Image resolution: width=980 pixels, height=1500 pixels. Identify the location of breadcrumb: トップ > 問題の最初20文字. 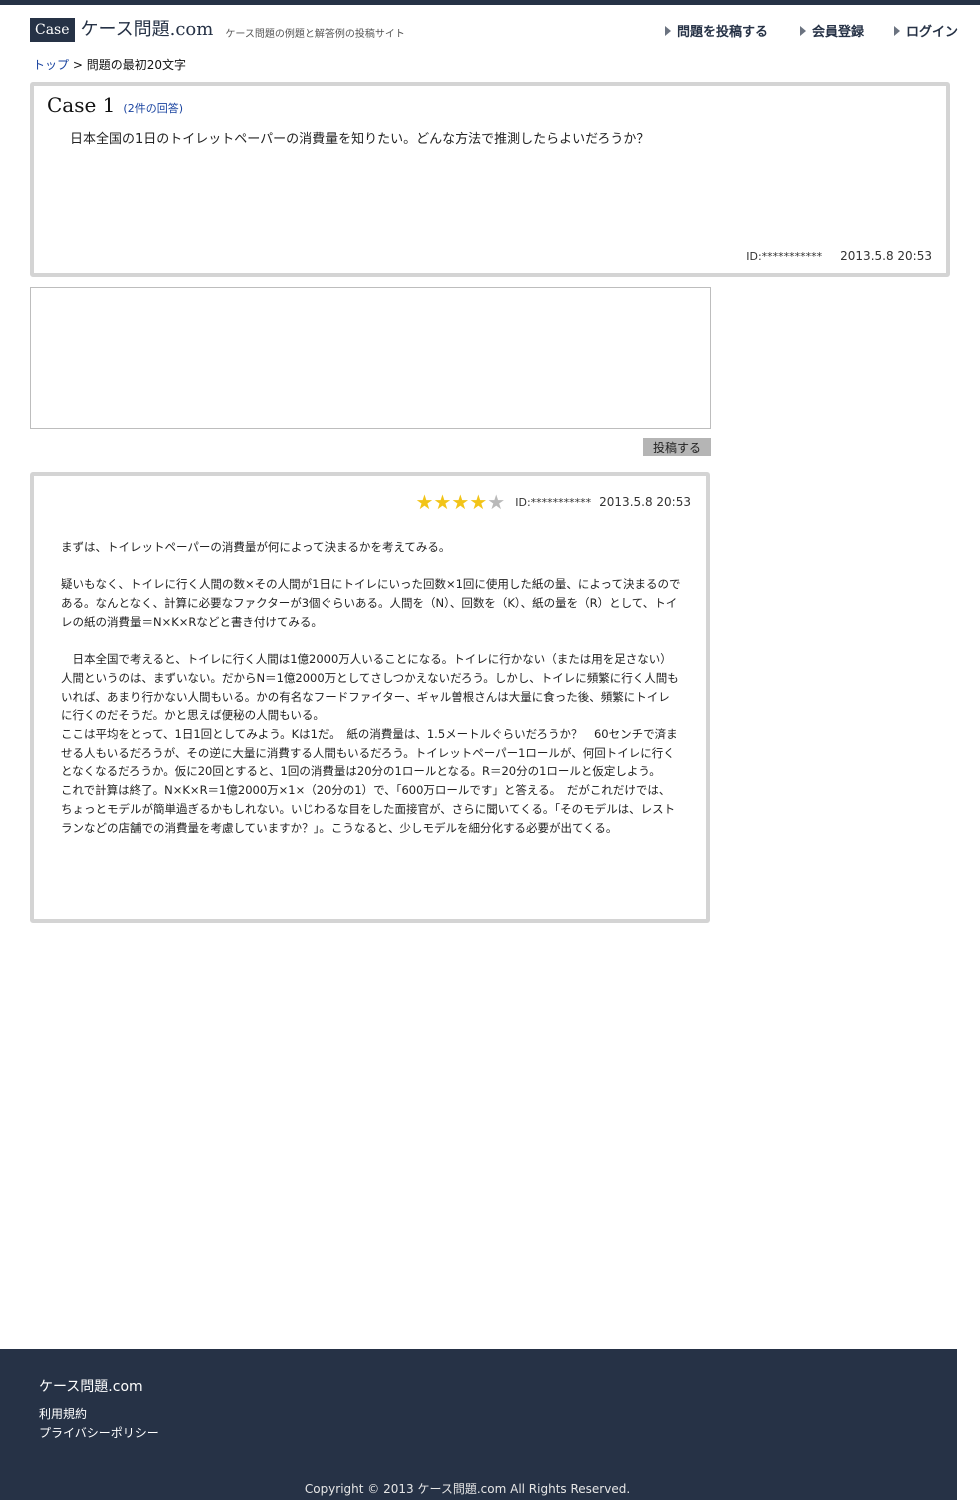
(109, 64).